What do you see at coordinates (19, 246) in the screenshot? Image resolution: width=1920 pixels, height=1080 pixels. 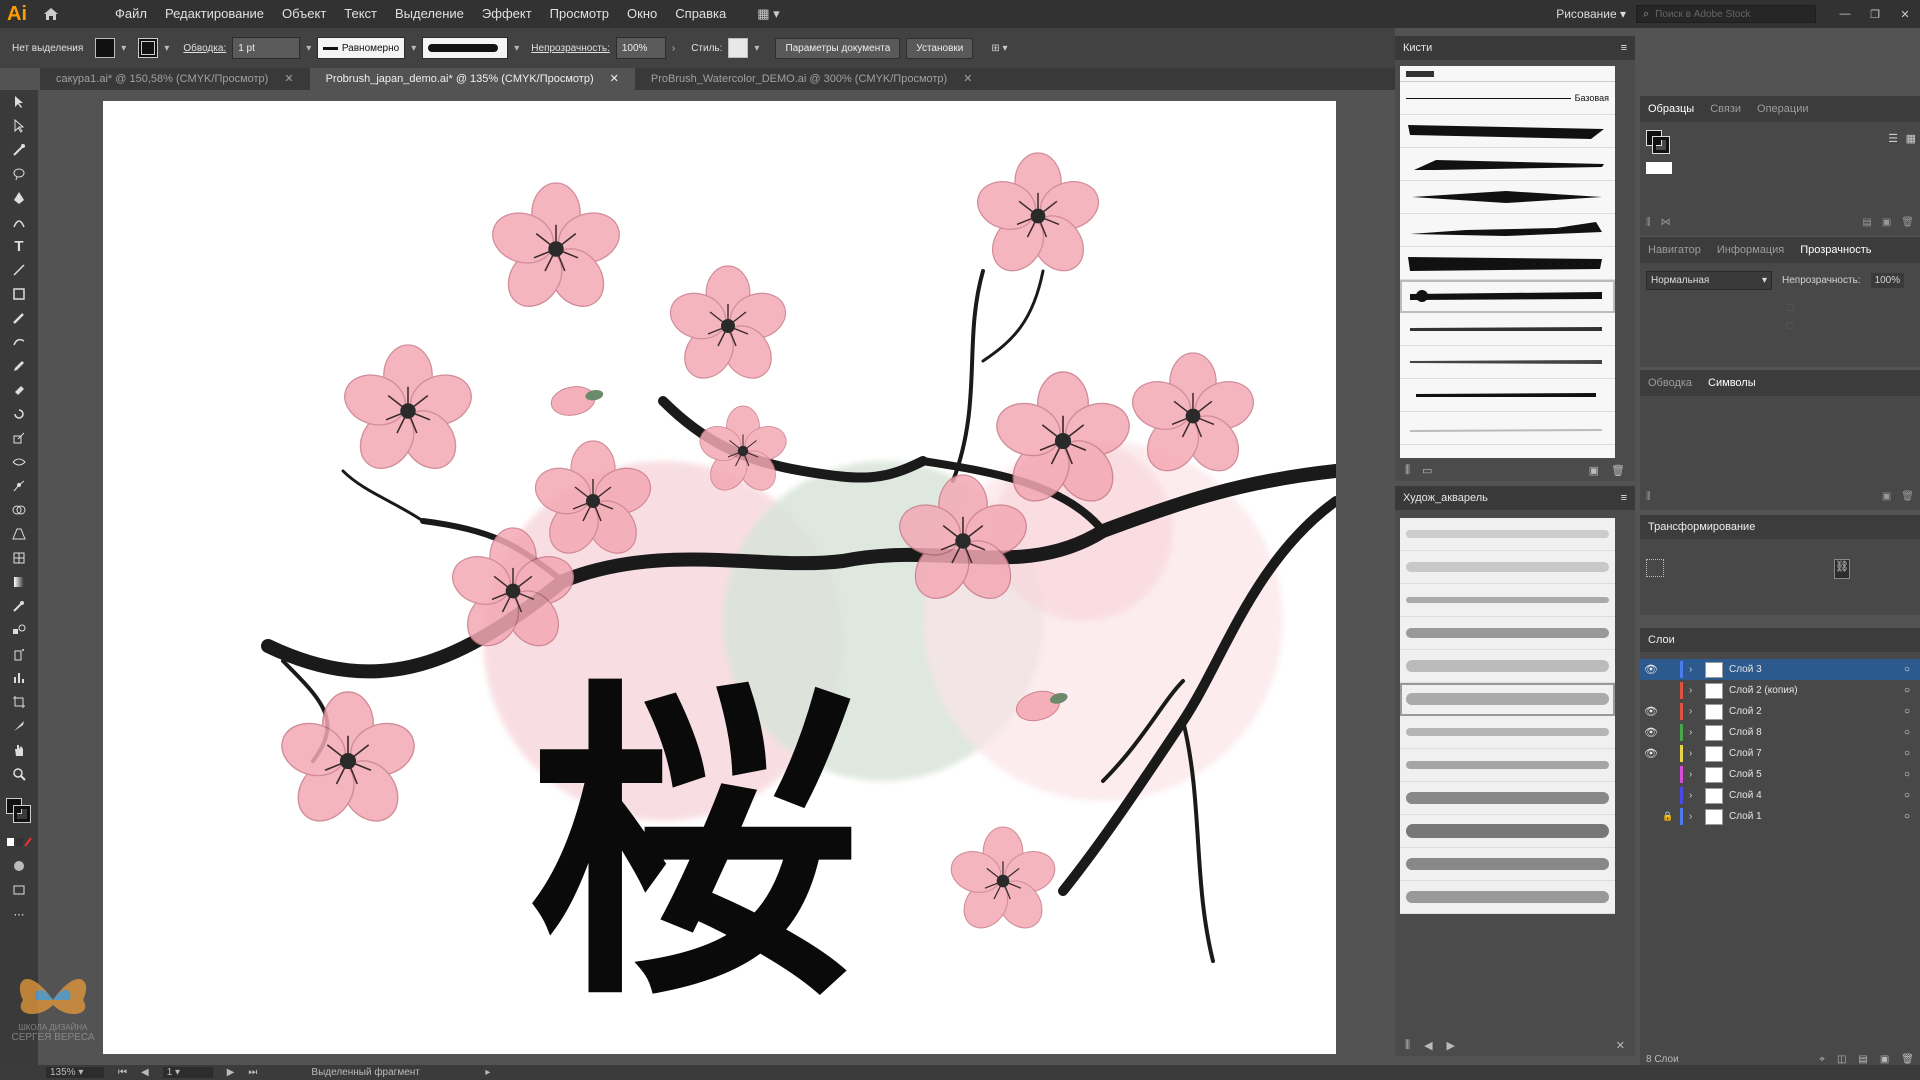 I see `type-tool-icon: T` at bounding box center [19, 246].